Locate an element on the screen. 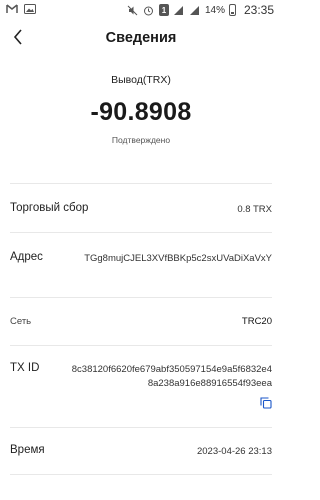 The height and width of the screenshot is (500, 320). transaction-summary: Вывод(TRX) -90.8908 Подтверждено is located at coordinates (141, 109).